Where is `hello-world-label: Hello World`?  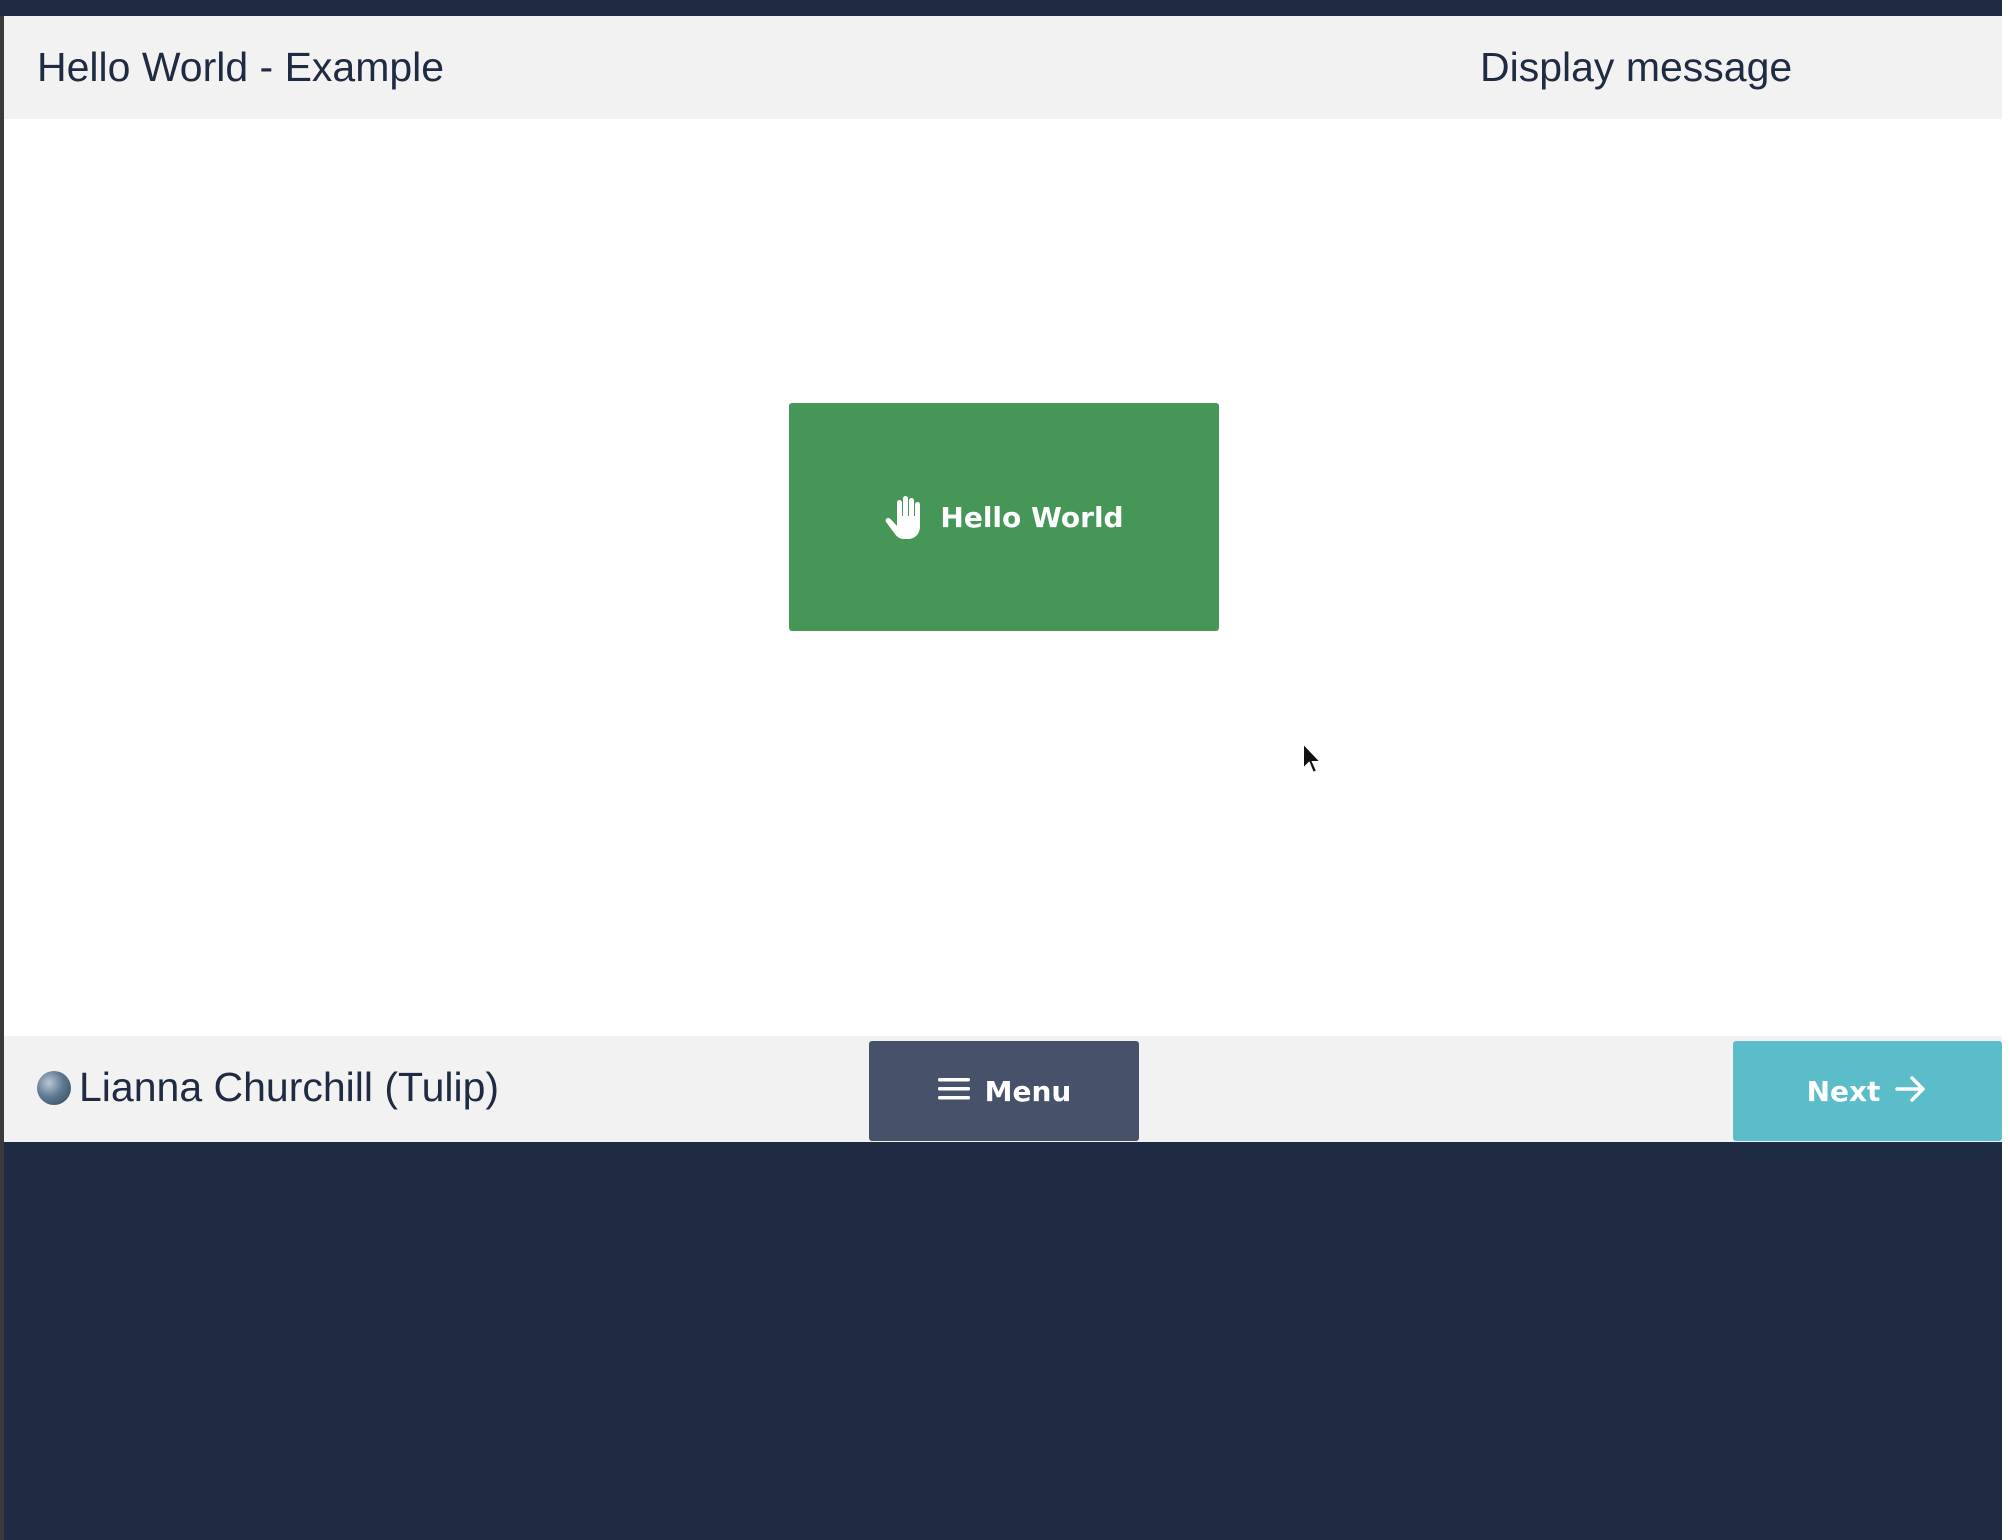 hello-world-label: Hello World is located at coordinates (1032, 517).